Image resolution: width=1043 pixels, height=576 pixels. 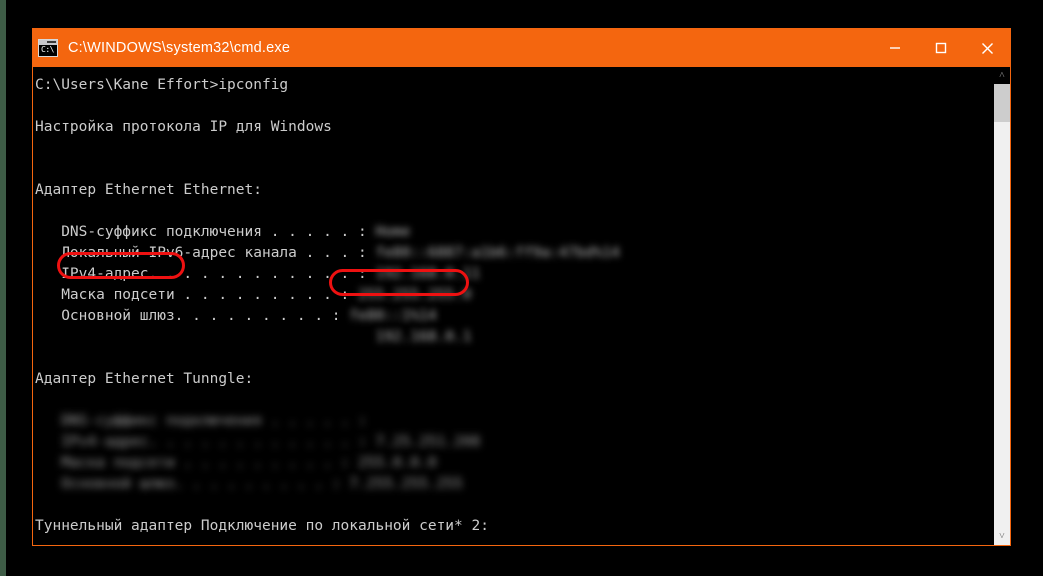 What do you see at coordinates (393, 232) in the screenshot?
I see `eth-dns-suffix-value: Home` at bounding box center [393, 232].